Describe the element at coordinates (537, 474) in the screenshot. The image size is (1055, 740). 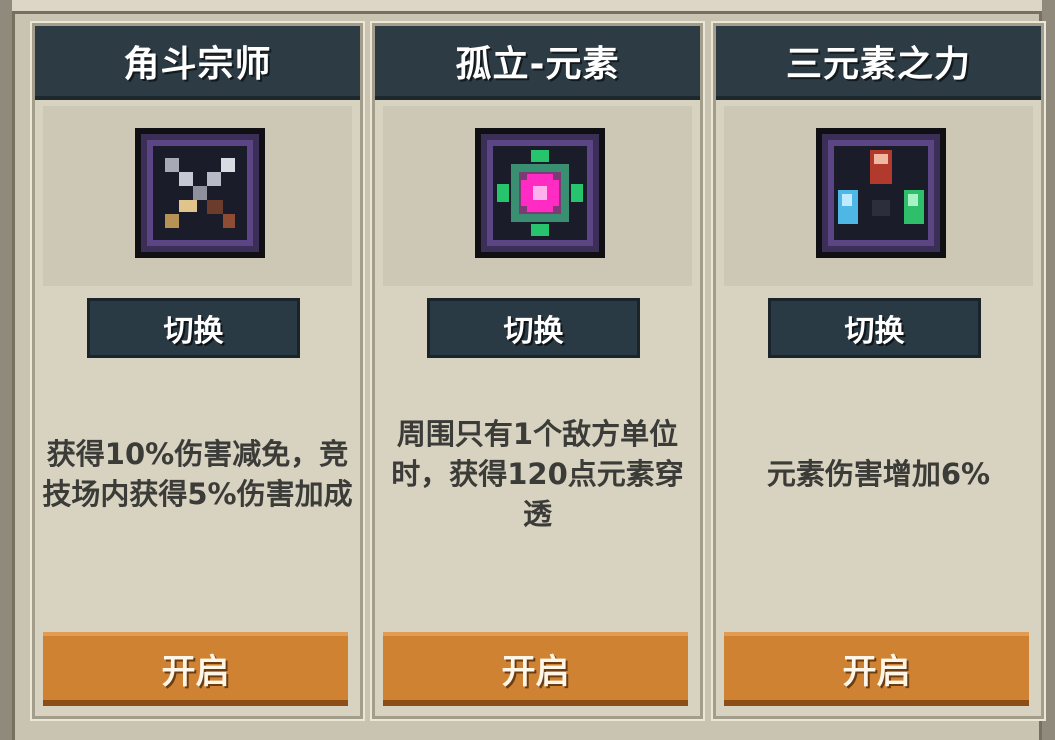
I see `card-description: 周围只有1个敌方单位时，获得120点元素穿透` at that location.